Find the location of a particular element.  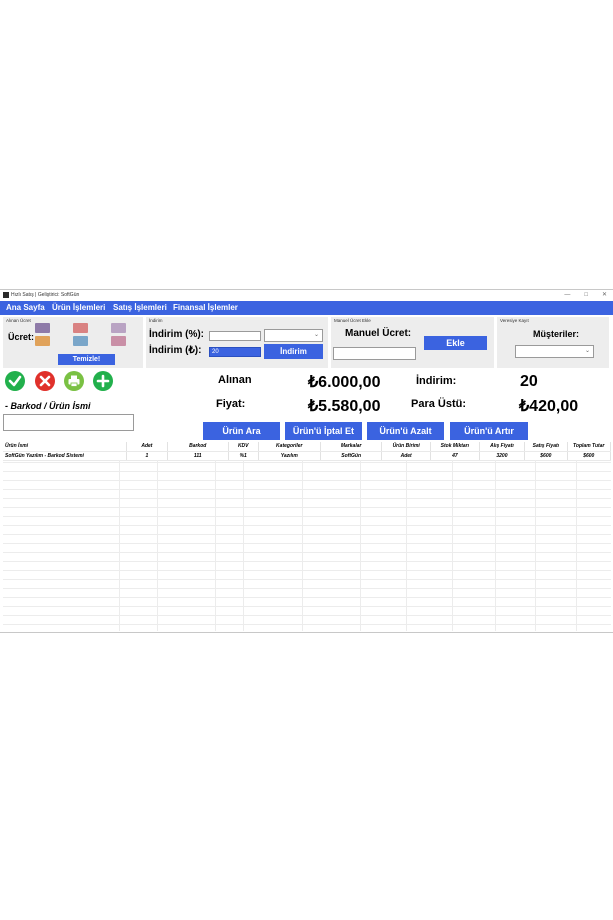

indirim-group-label: İndirim is located at coordinates (156, 320).